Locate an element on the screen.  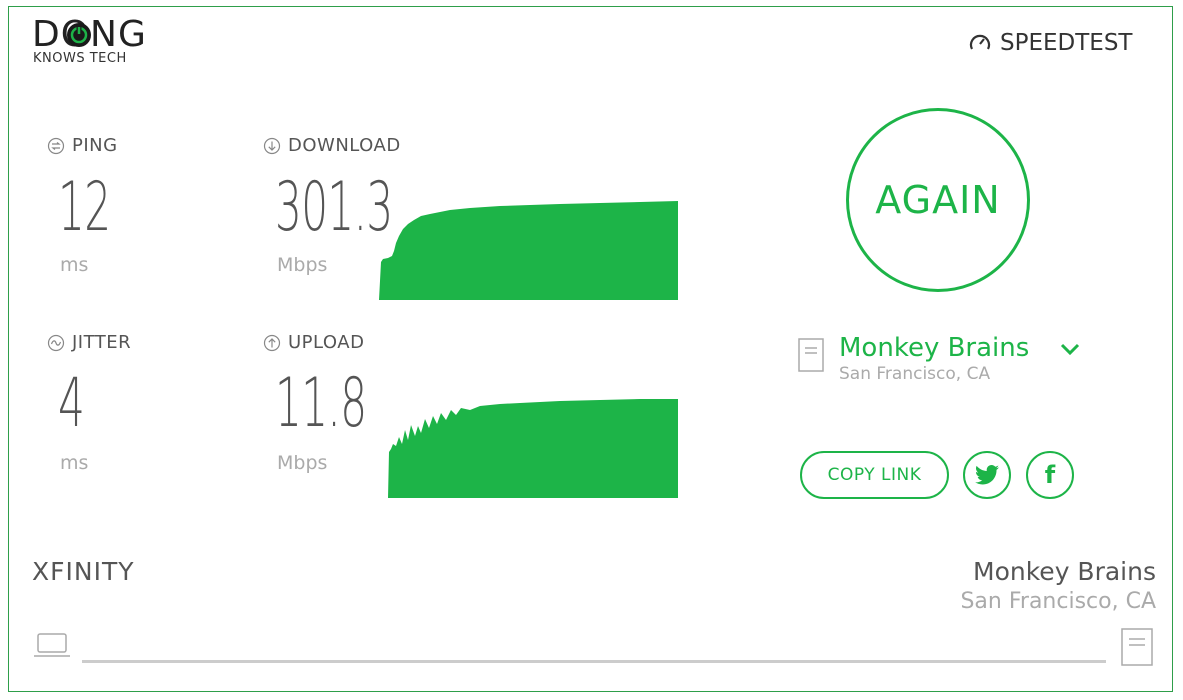
facebook-icon: f is located at coordinates (1050, 475).